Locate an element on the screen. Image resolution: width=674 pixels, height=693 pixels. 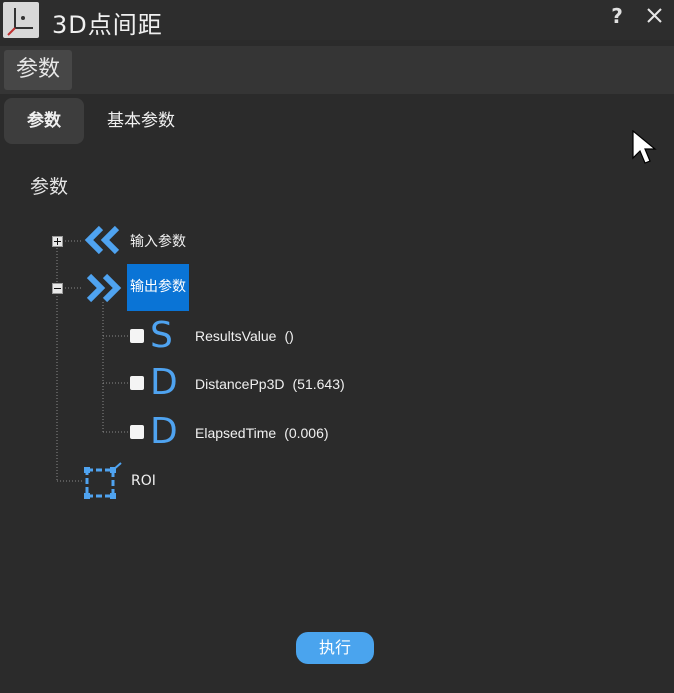
run-button: 执行 is located at coordinates (335, 648).